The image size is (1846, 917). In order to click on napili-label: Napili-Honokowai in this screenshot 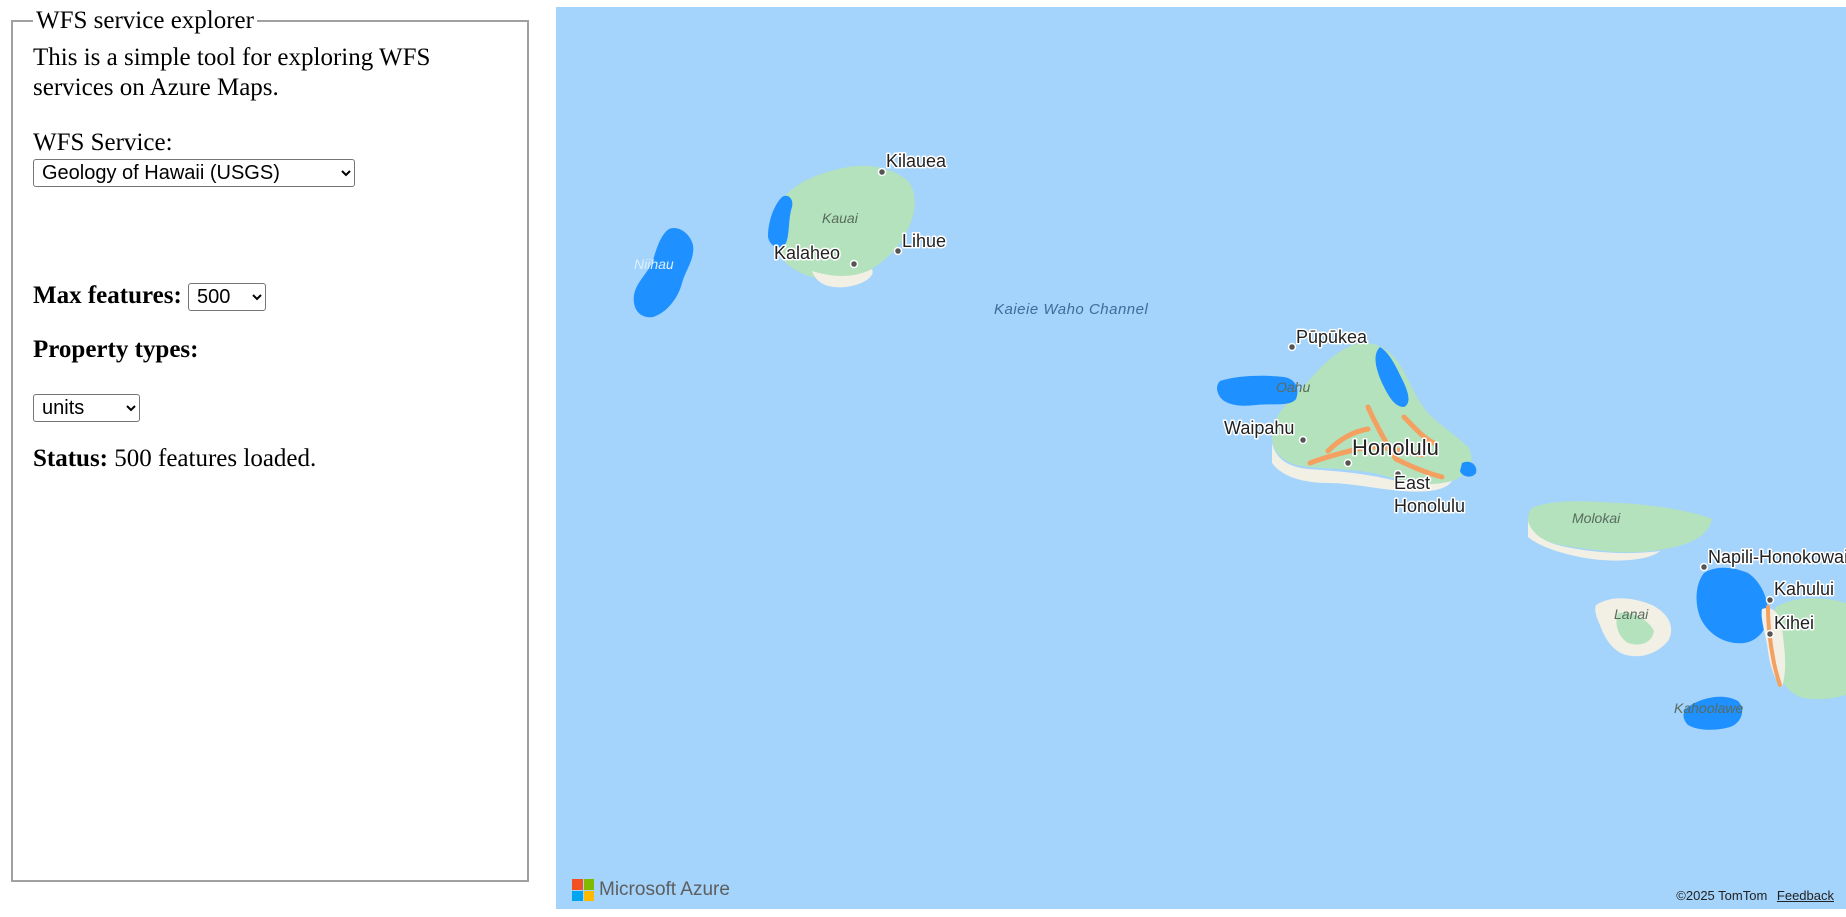, I will do `click(1777, 557)`.